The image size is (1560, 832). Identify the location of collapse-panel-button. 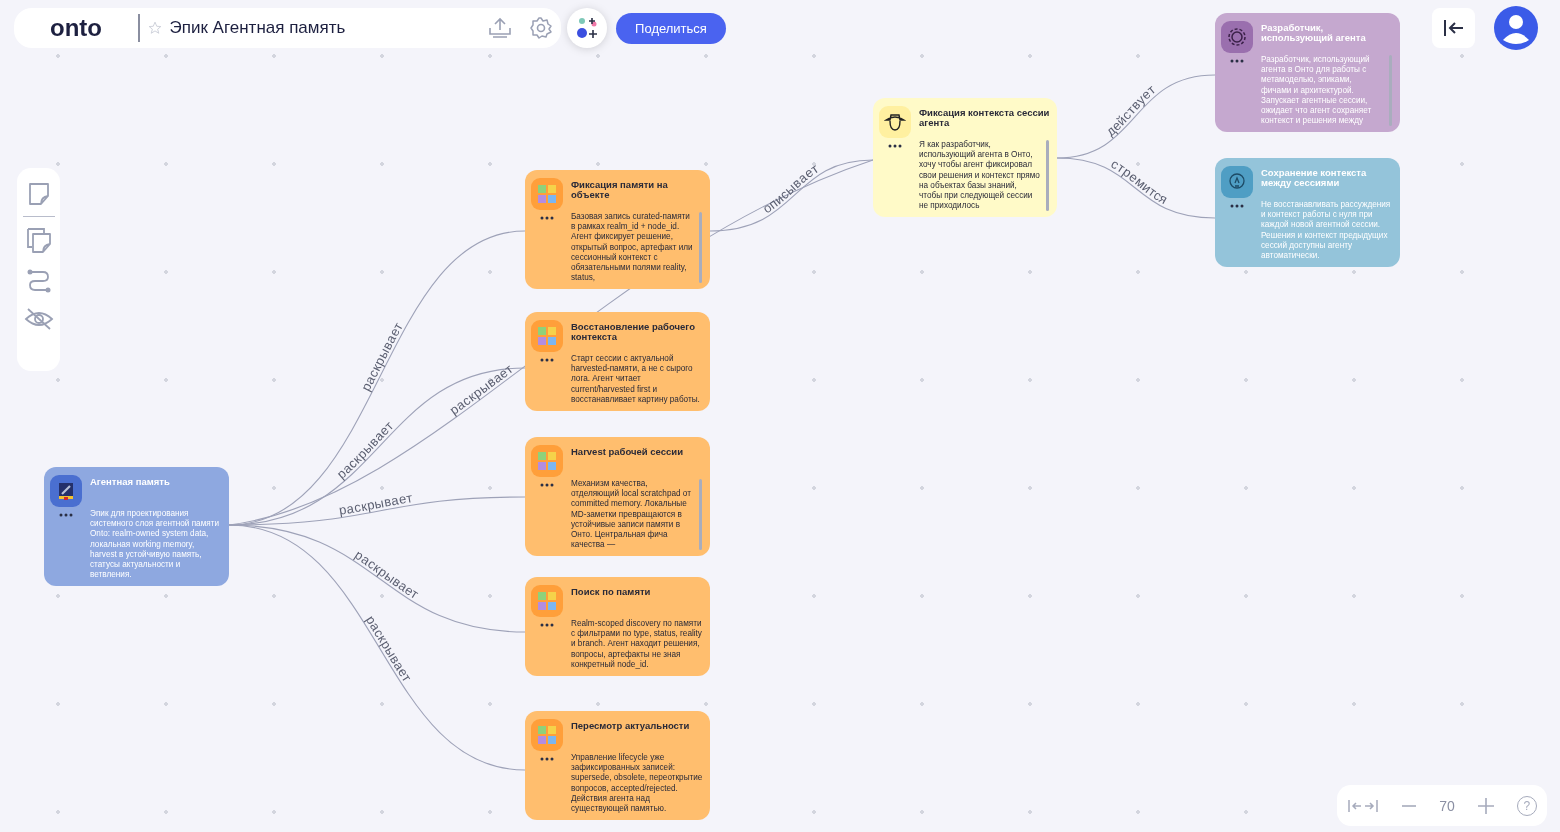
(1453, 28).